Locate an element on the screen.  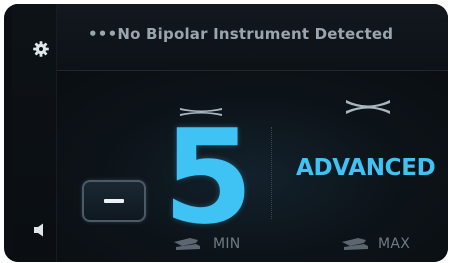
foot-pedal-icon-max is located at coordinates (355, 244).